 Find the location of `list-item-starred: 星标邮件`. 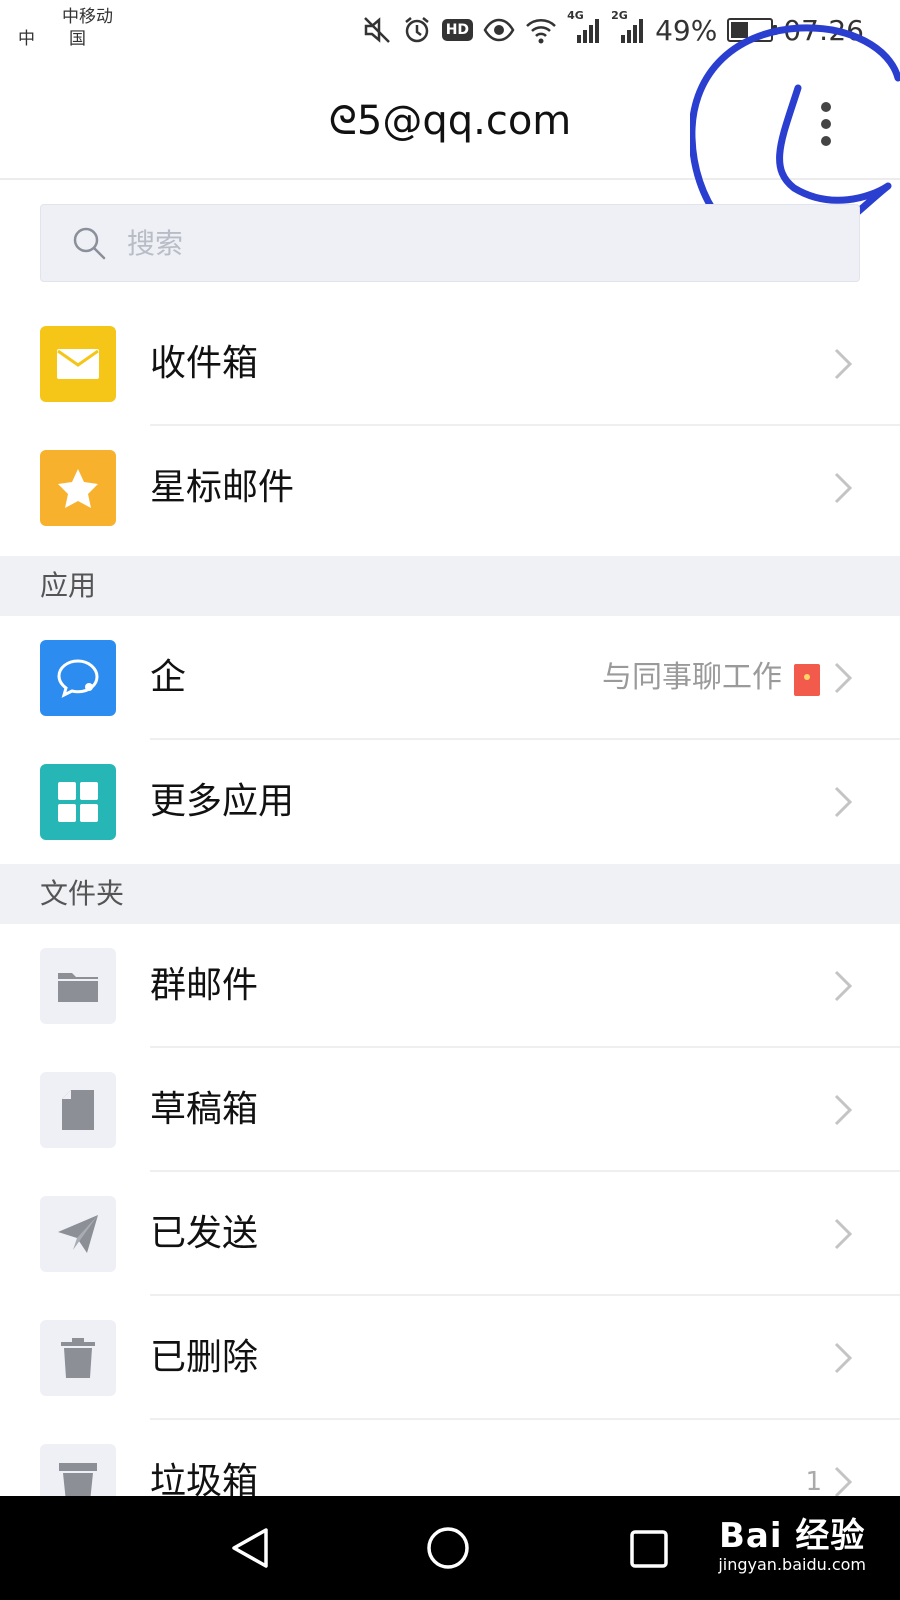

list-item-starred: 星标邮件 is located at coordinates (450, 488).